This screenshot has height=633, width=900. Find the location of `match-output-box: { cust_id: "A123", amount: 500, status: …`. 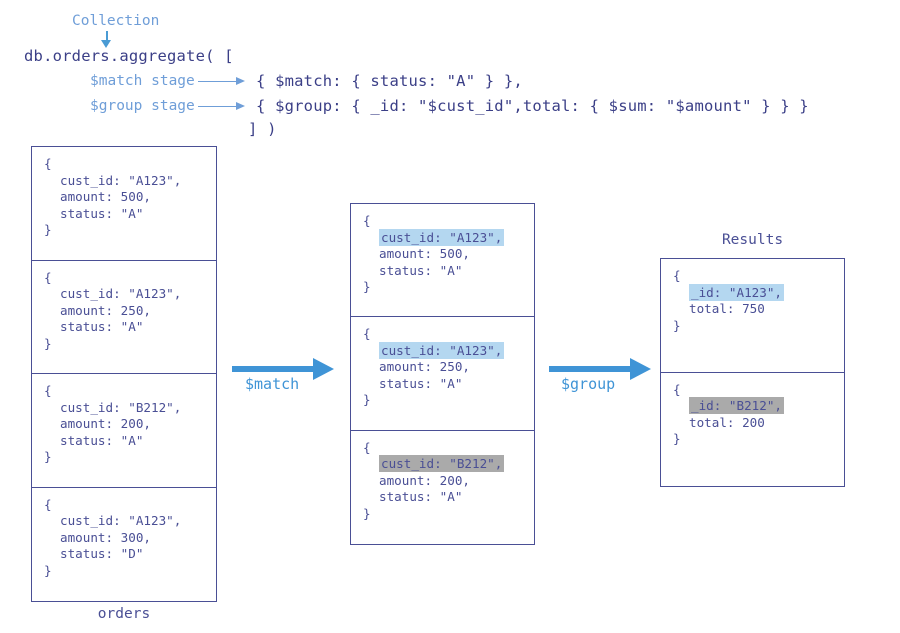

match-output-box: { cust_id: "A123", amount: 500, status: … is located at coordinates (442, 374).